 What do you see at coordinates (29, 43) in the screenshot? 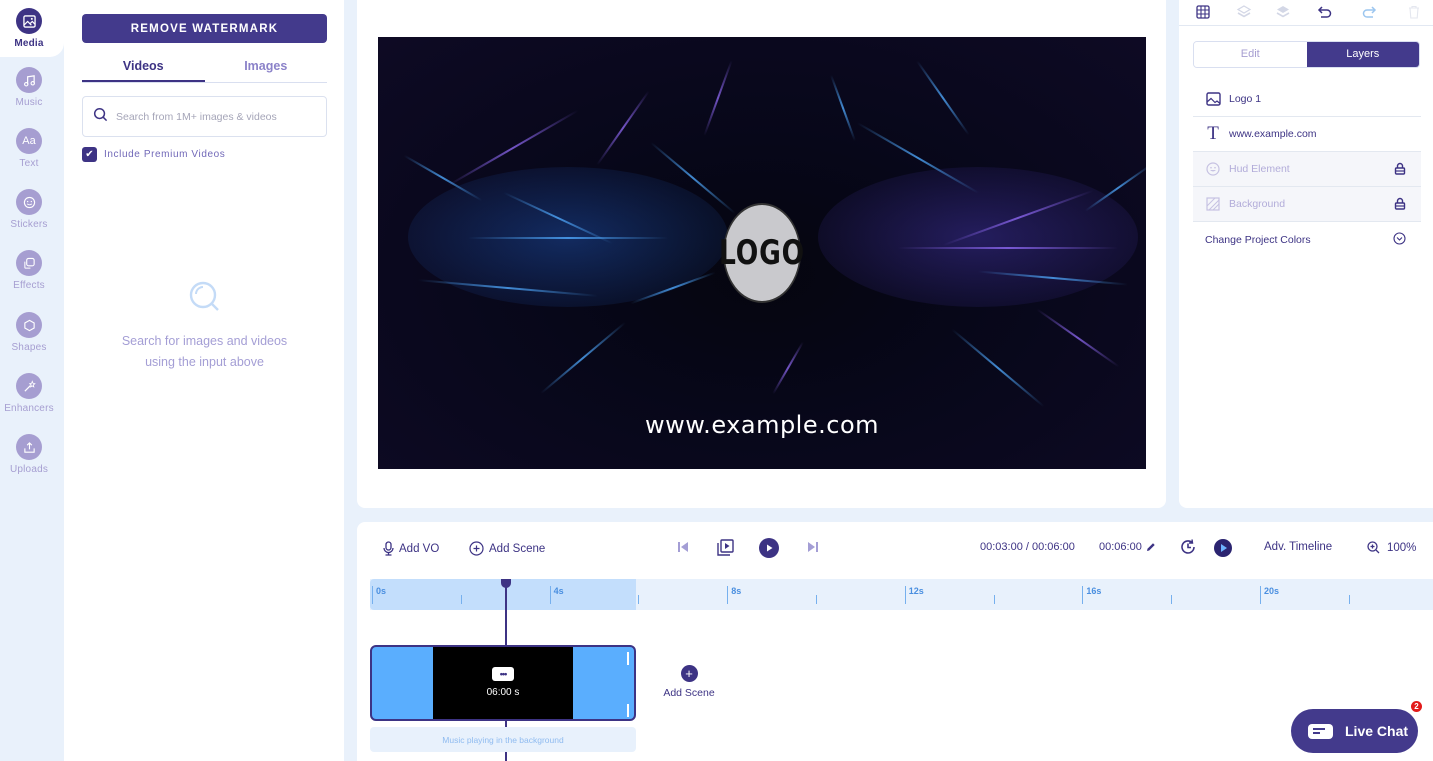
I see `rail-label: Media` at bounding box center [29, 43].